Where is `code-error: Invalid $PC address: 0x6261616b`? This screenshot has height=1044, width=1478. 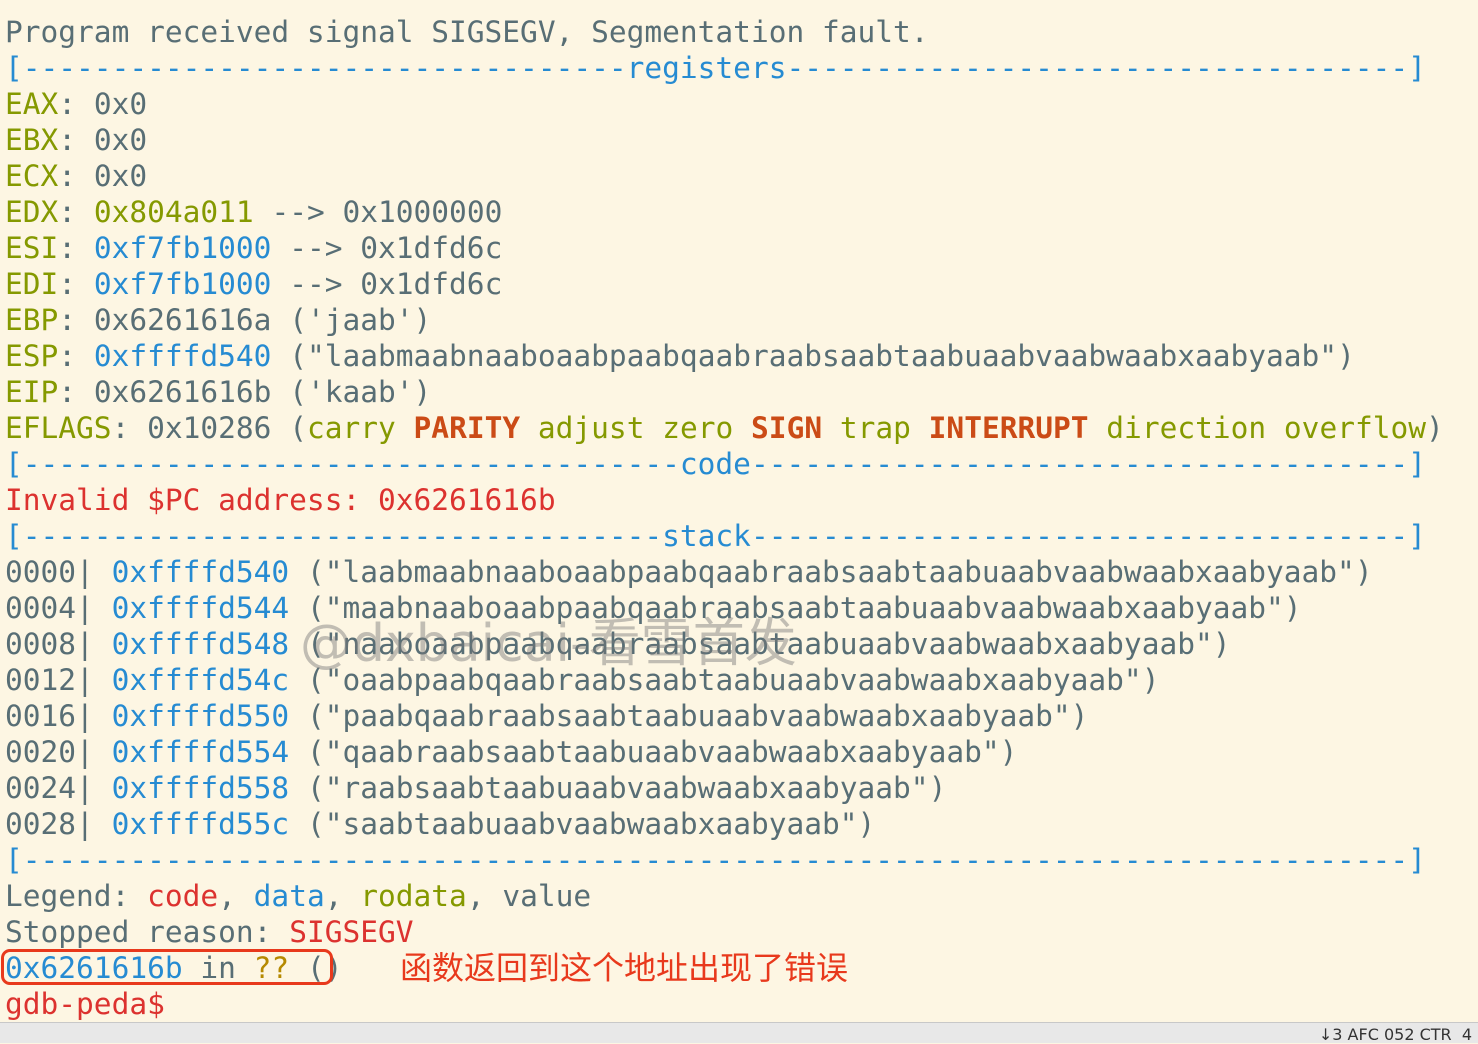 code-error: Invalid $PC address: 0x6261616b is located at coordinates (280, 500).